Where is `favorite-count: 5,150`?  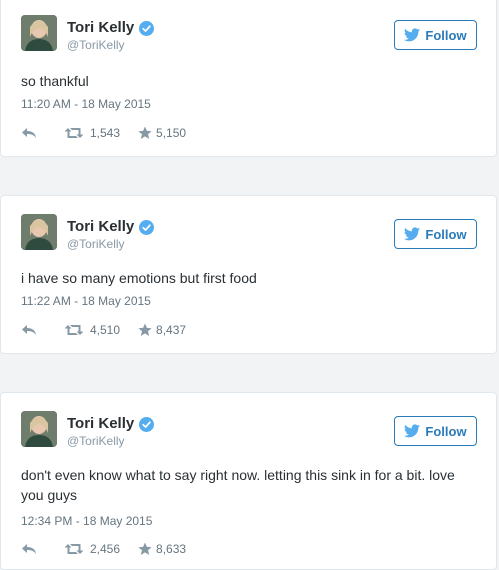 favorite-count: 5,150 is located at coordinates (171, 133).